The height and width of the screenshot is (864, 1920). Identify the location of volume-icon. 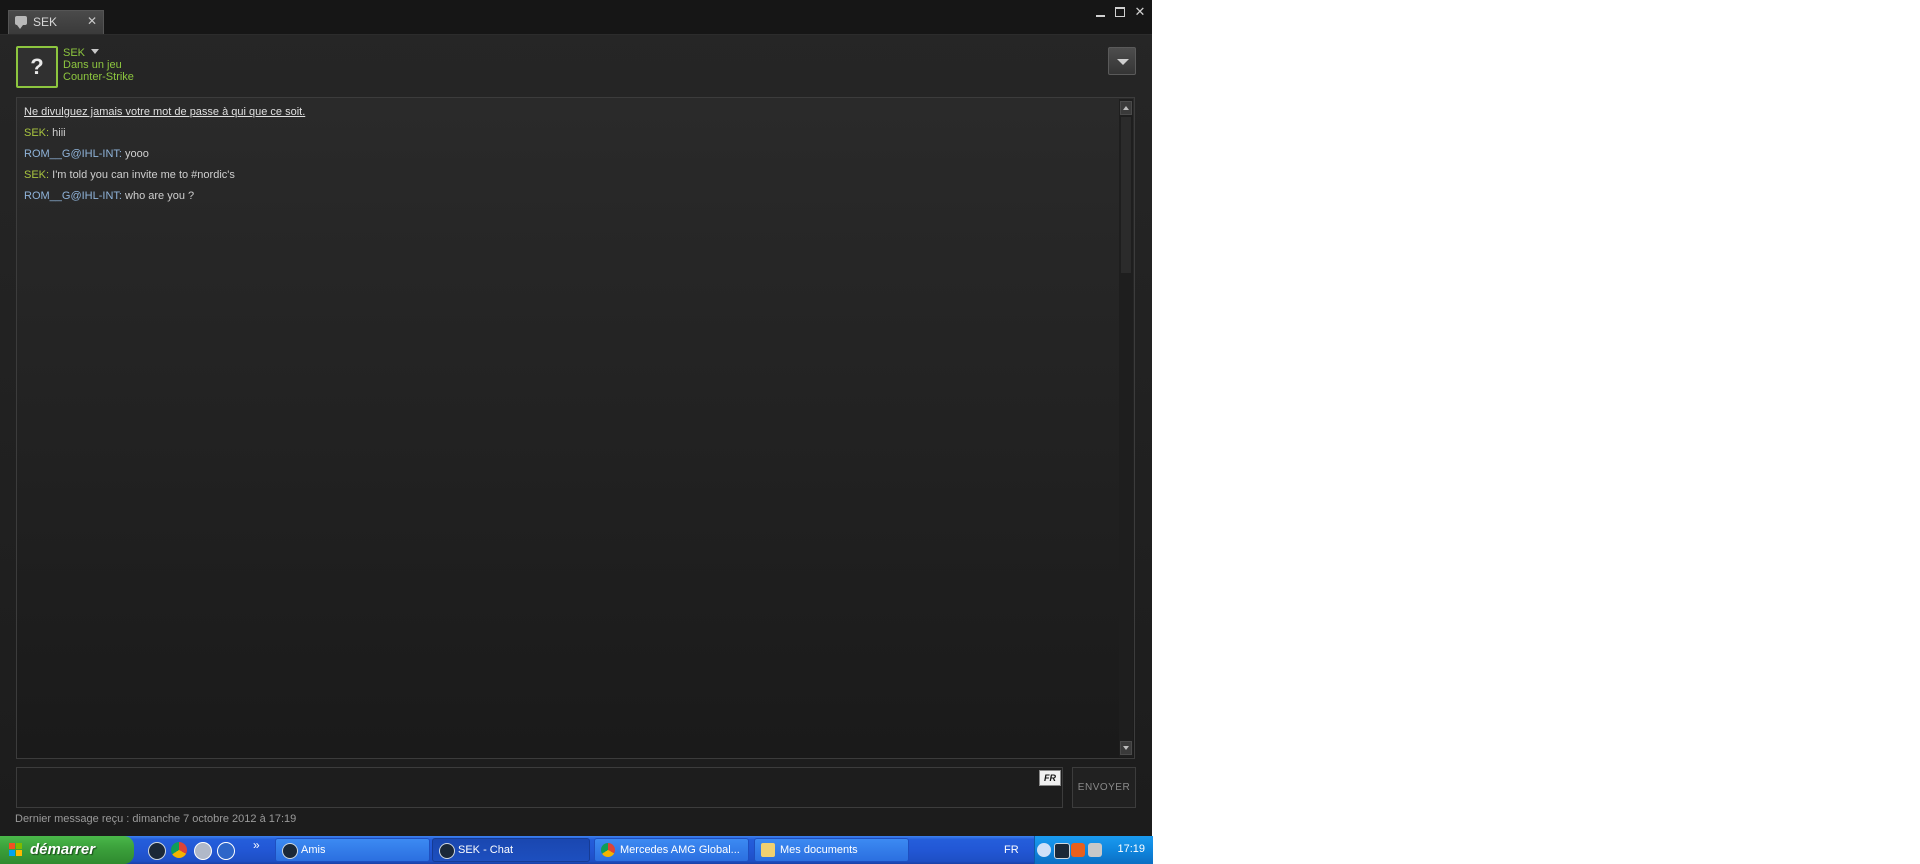
(1095, 850).